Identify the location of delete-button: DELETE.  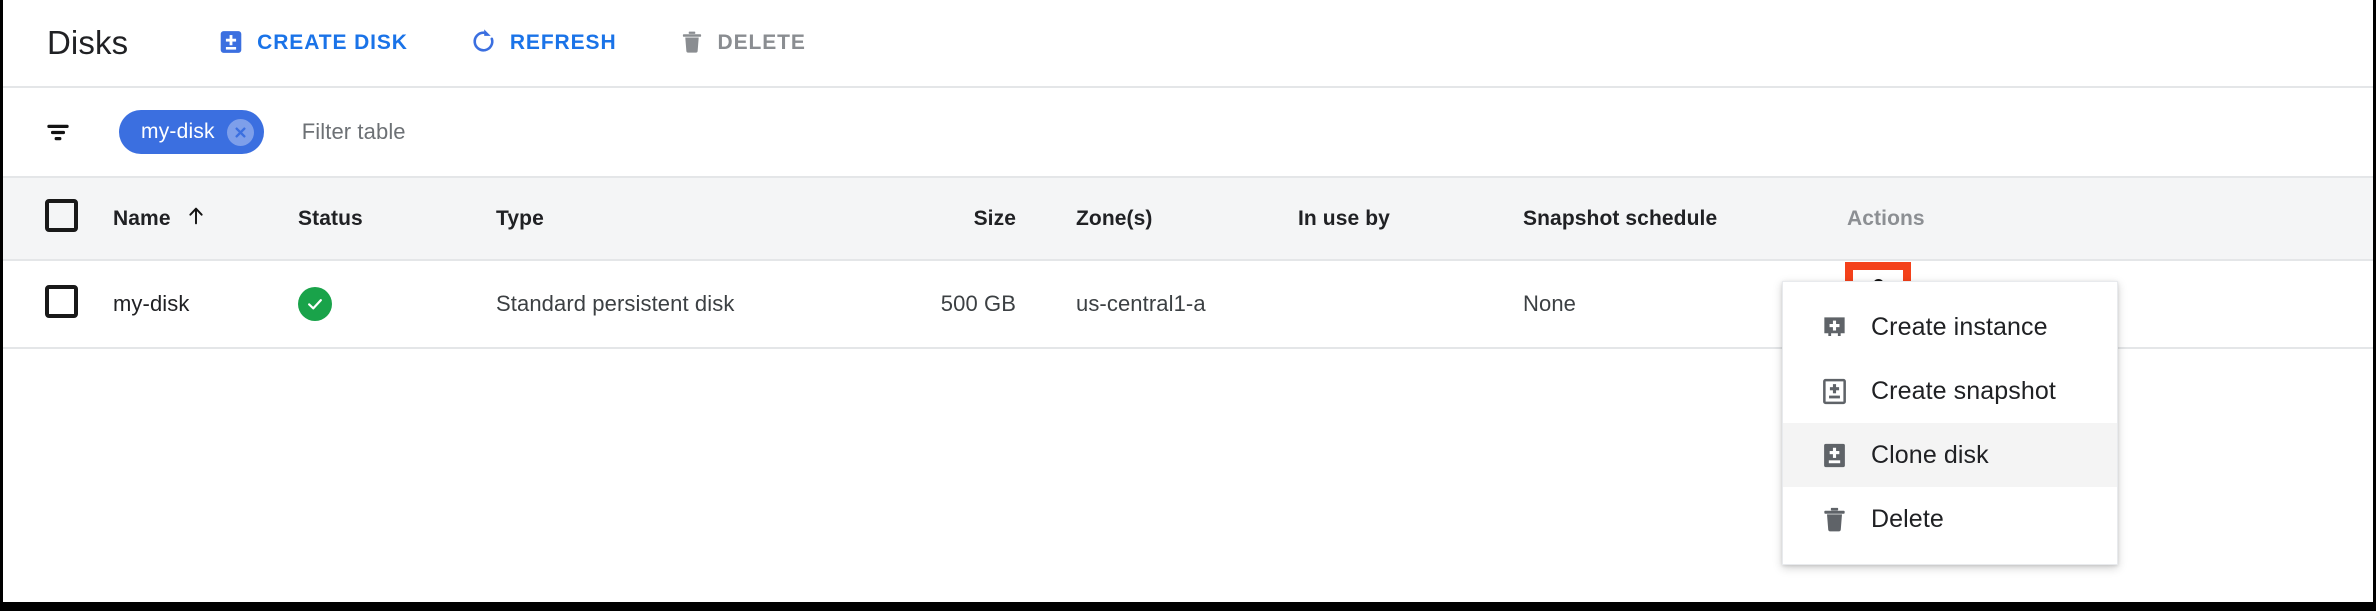
(742, 43).